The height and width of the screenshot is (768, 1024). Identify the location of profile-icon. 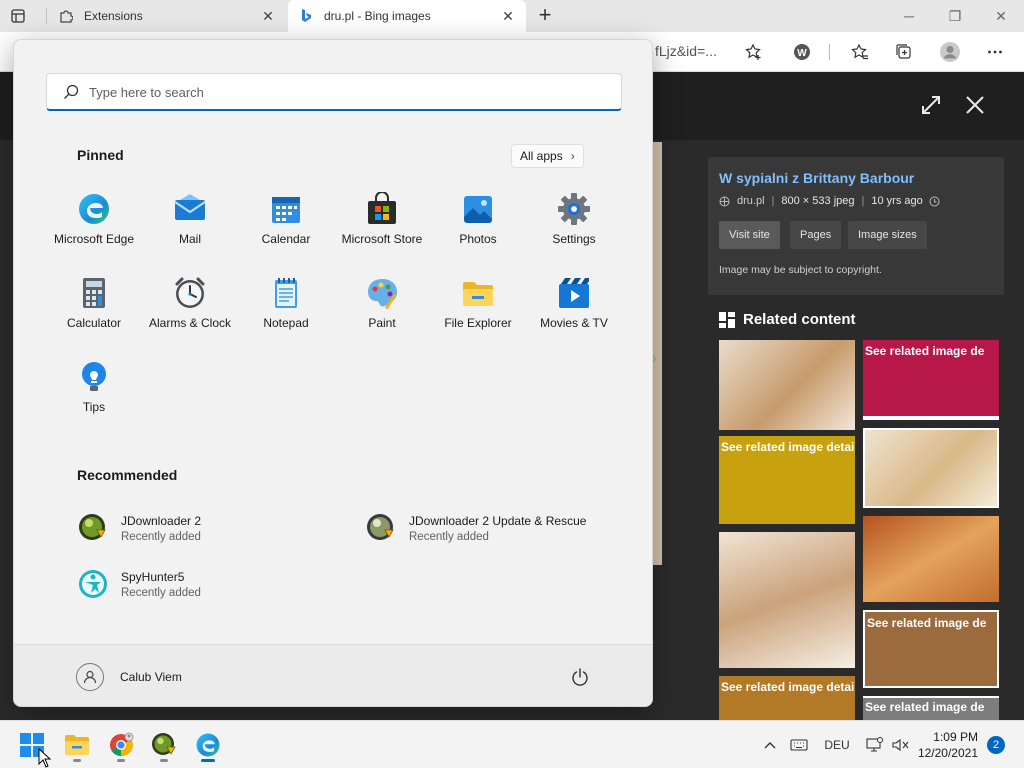
(950, 52).